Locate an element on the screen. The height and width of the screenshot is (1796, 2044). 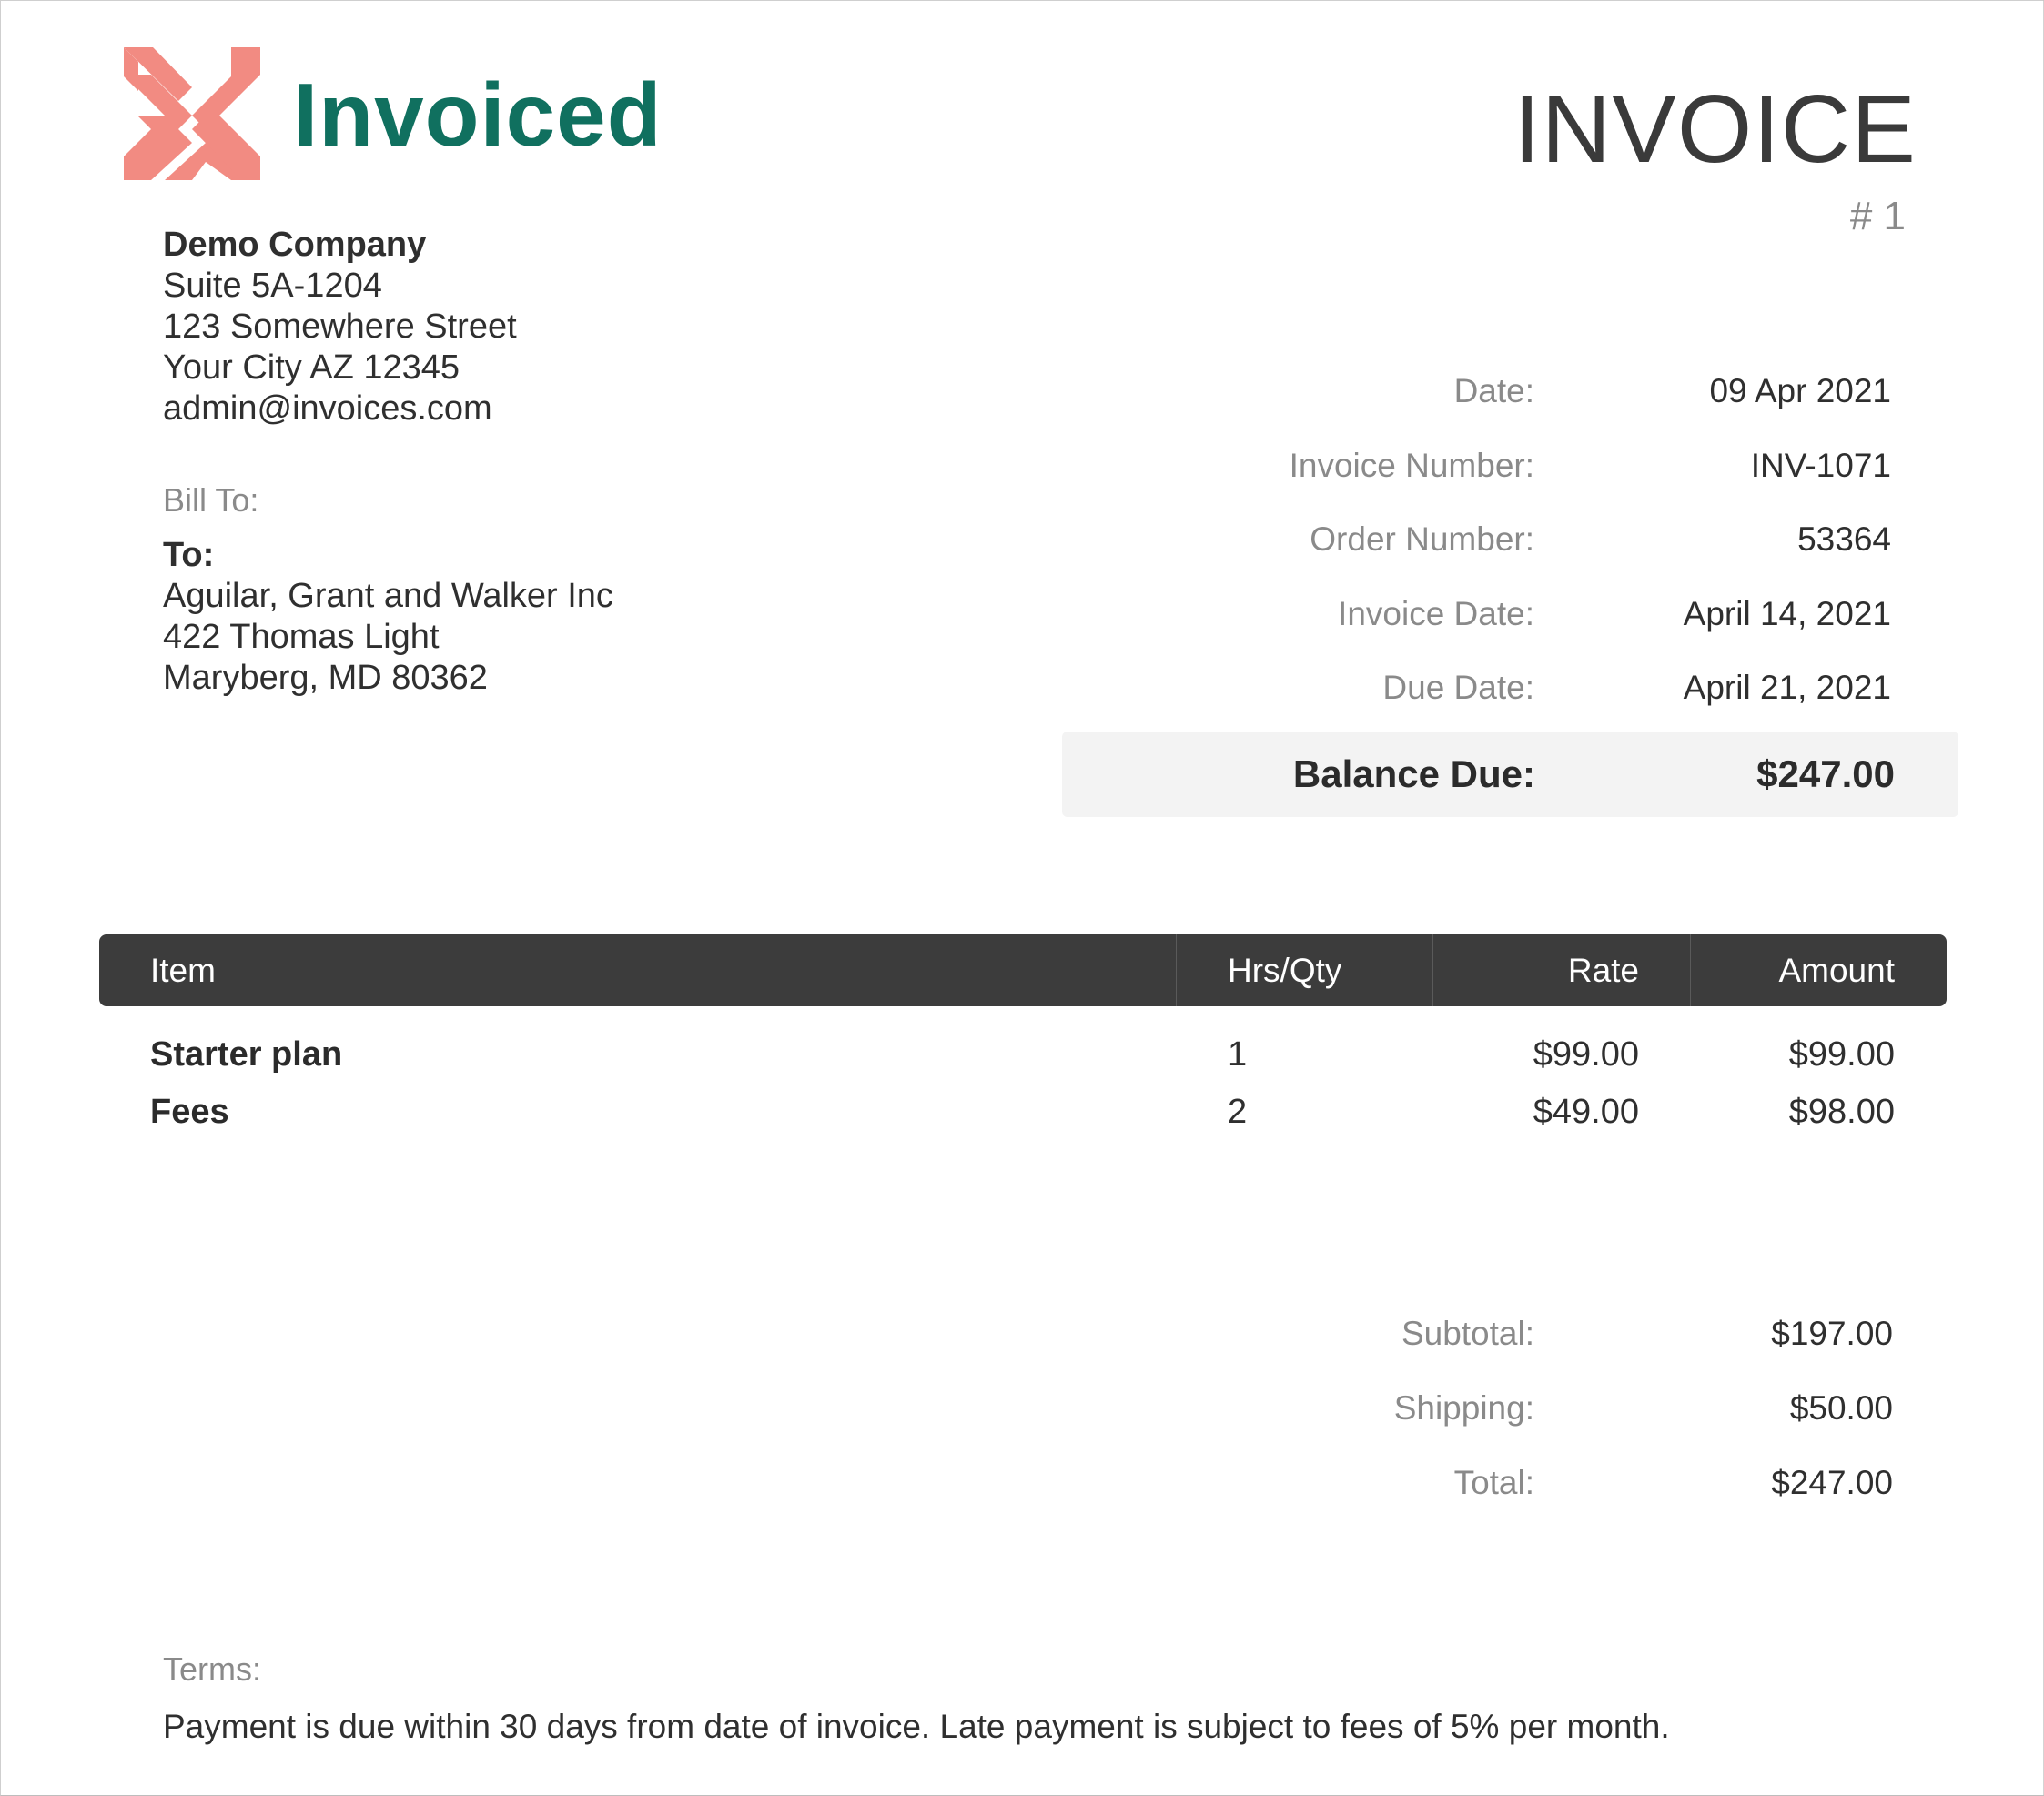
item-name: Fees is located at coordinates (189, 1112).